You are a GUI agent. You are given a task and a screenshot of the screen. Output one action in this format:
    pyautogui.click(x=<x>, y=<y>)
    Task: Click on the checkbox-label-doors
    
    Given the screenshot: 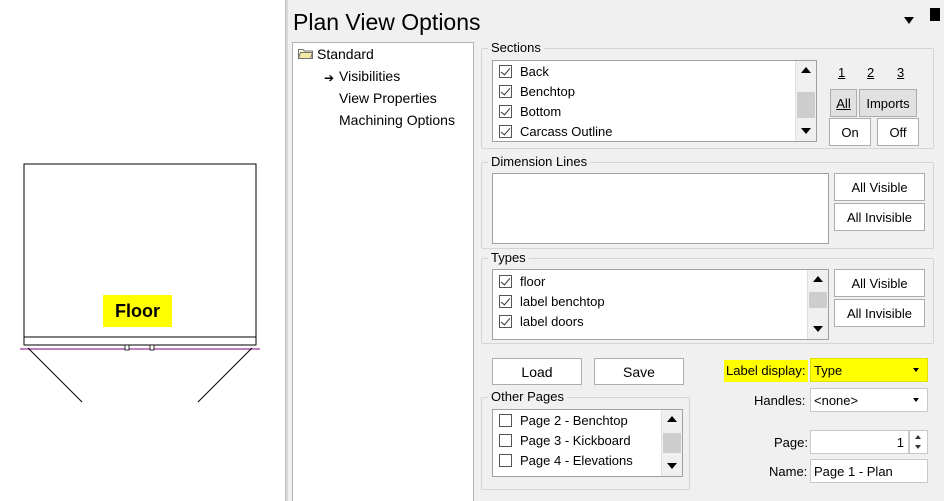 What is the action you would take?
    pyautogui.click(x=505, y=321)
    